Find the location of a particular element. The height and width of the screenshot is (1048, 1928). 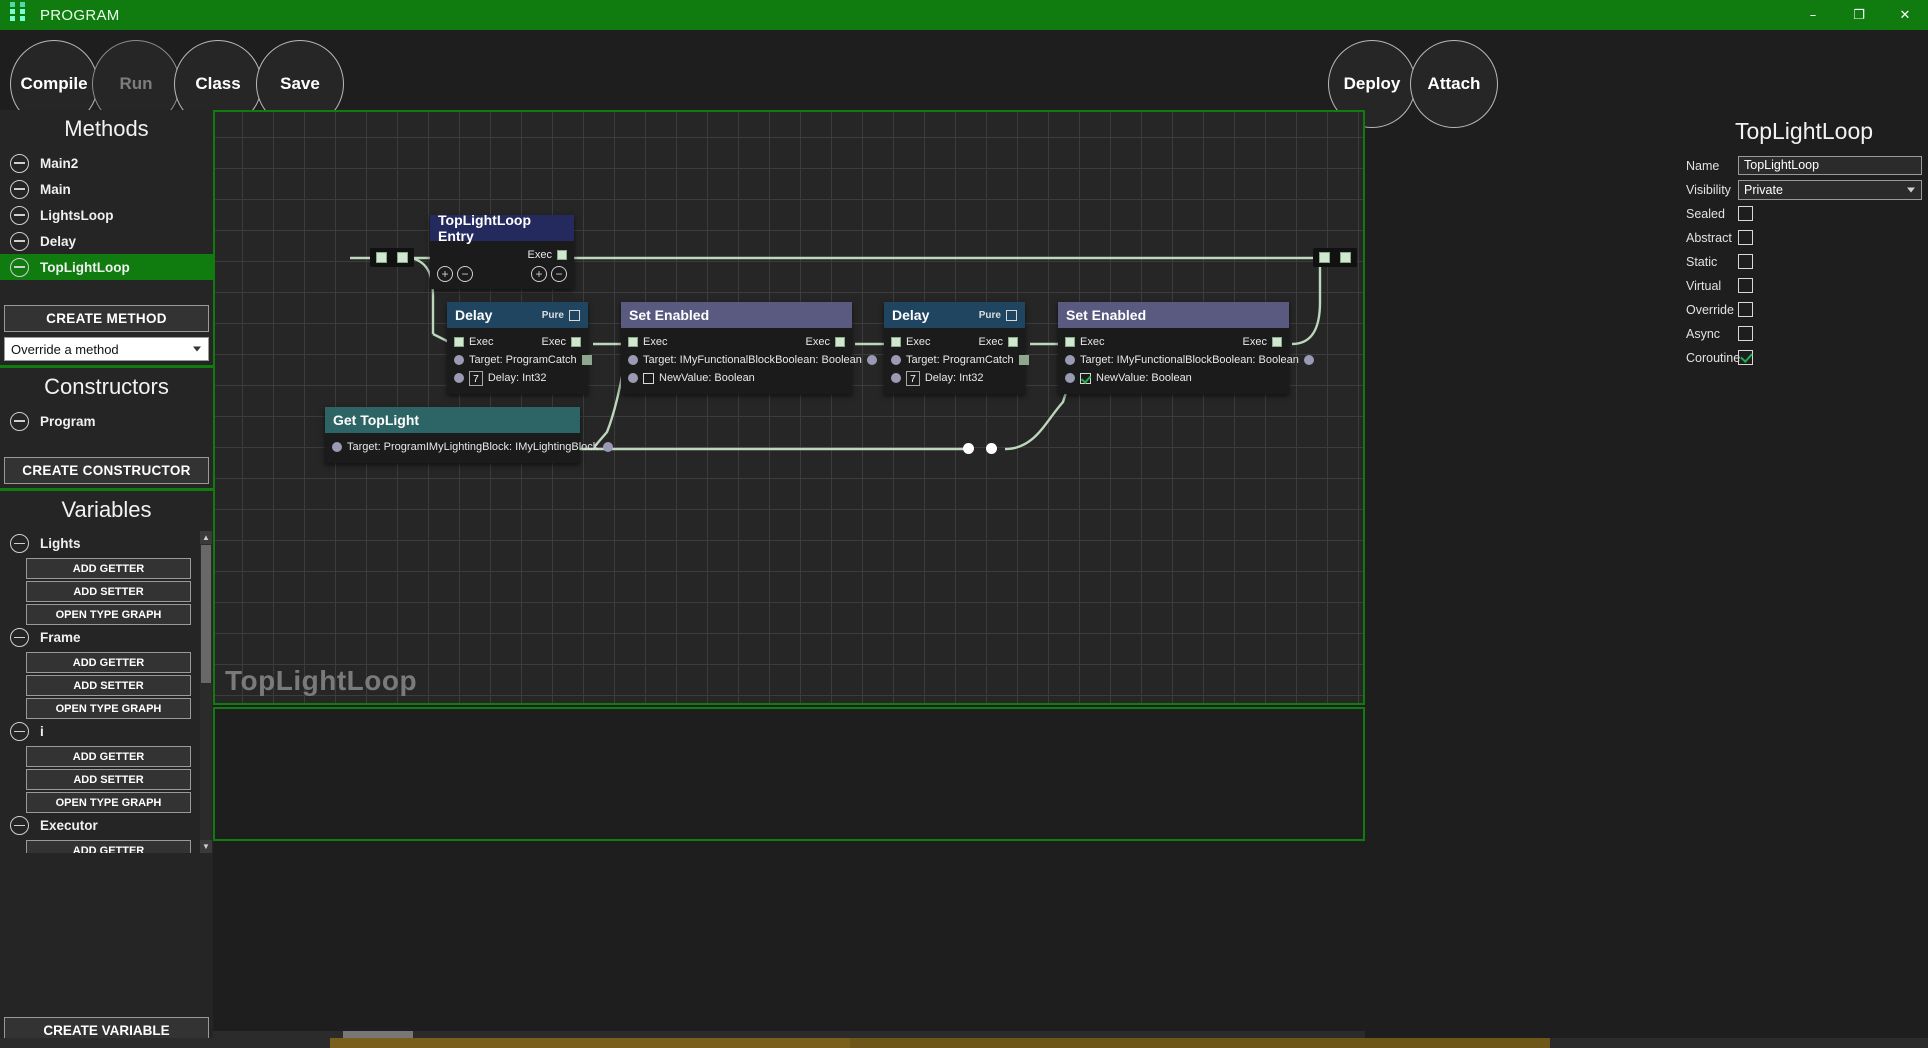

method-item-lightsloop: LightsLoop is located at coordinates (106, 215).